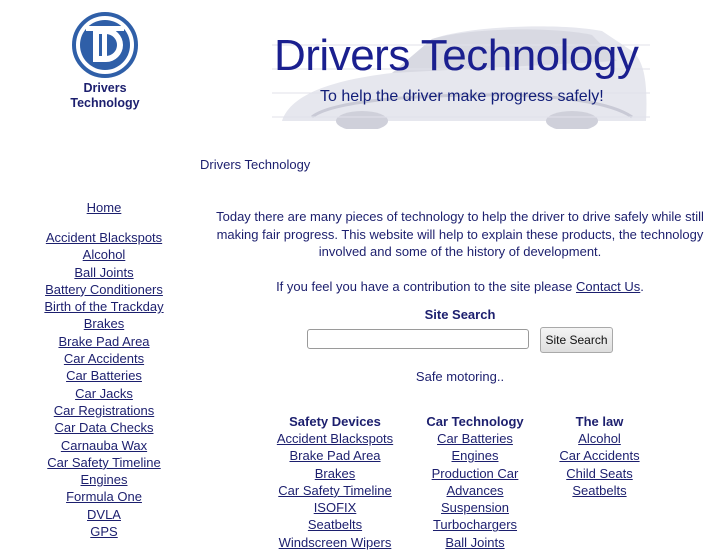 This screenshot has height=551, width=727. I want to click on search-label: Site Search, so click(460, 314).